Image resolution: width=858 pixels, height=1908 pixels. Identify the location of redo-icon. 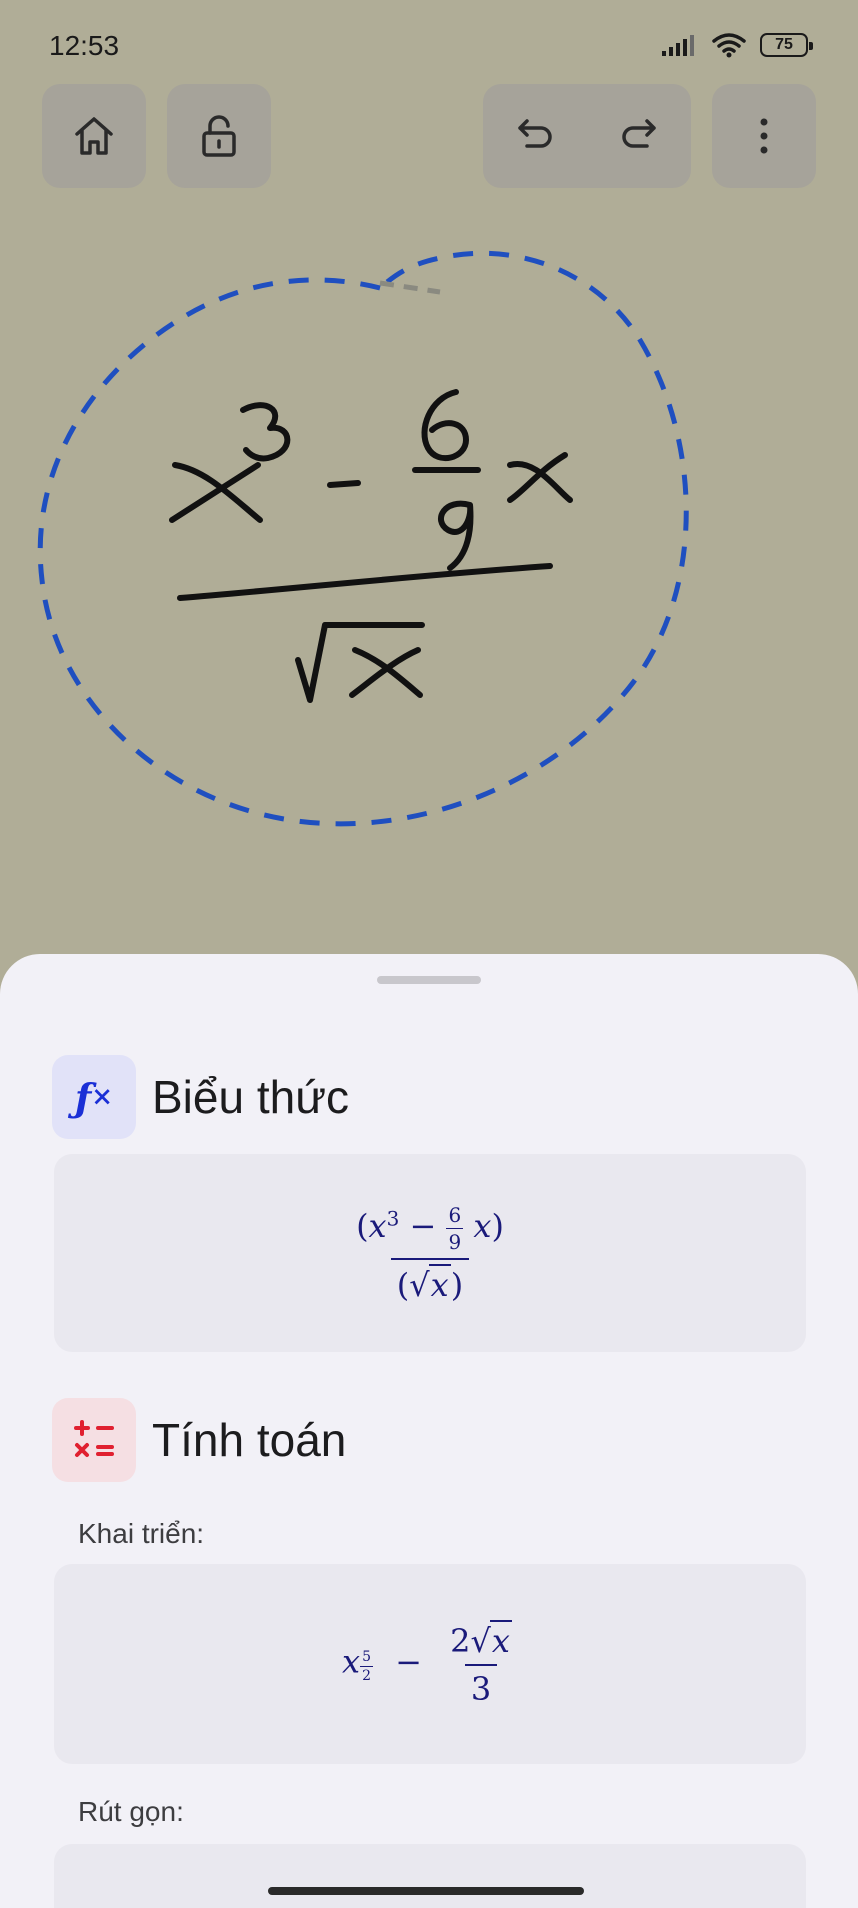
(639, 133).